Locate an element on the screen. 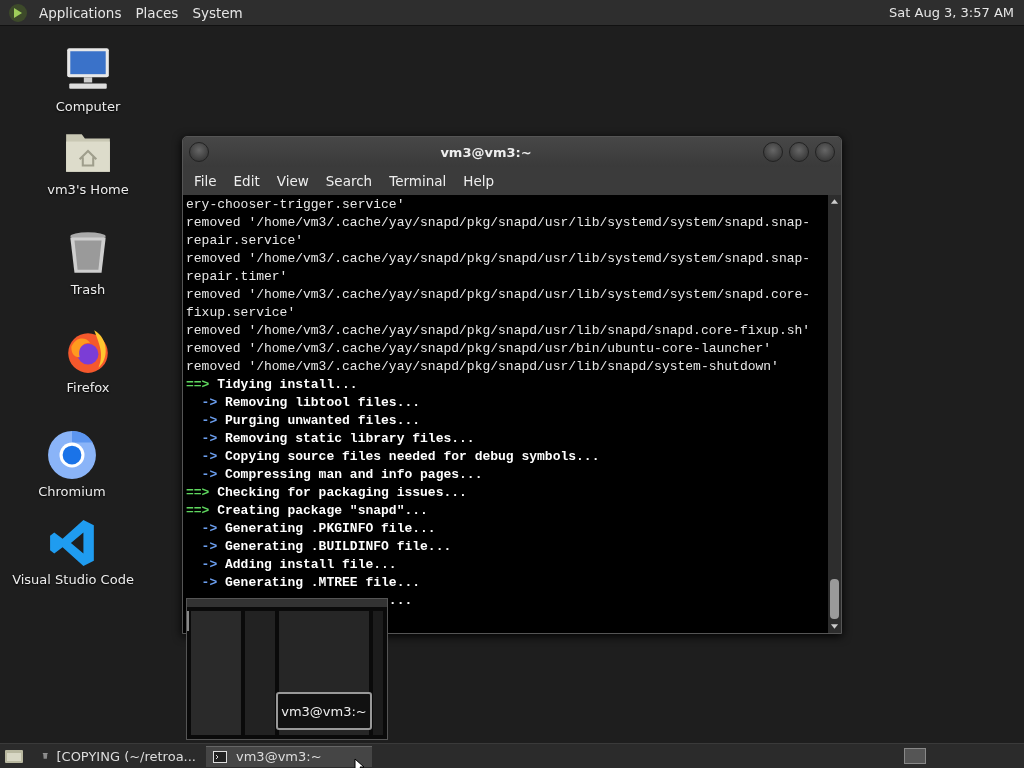 Image resolution: width=1024 pixels, height=768 pixels. desktop-icon-label: Trash is located at coordinates (88, 289).